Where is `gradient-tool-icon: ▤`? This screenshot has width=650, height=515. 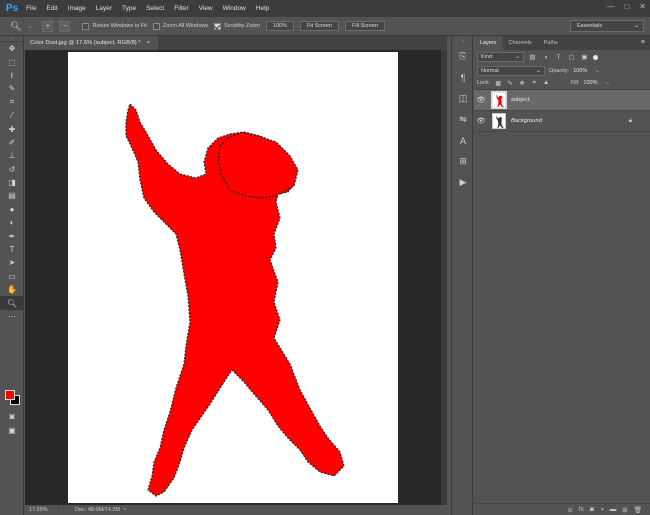 gradient-tool-icon: ▤ is located at coordinates (12, 195).